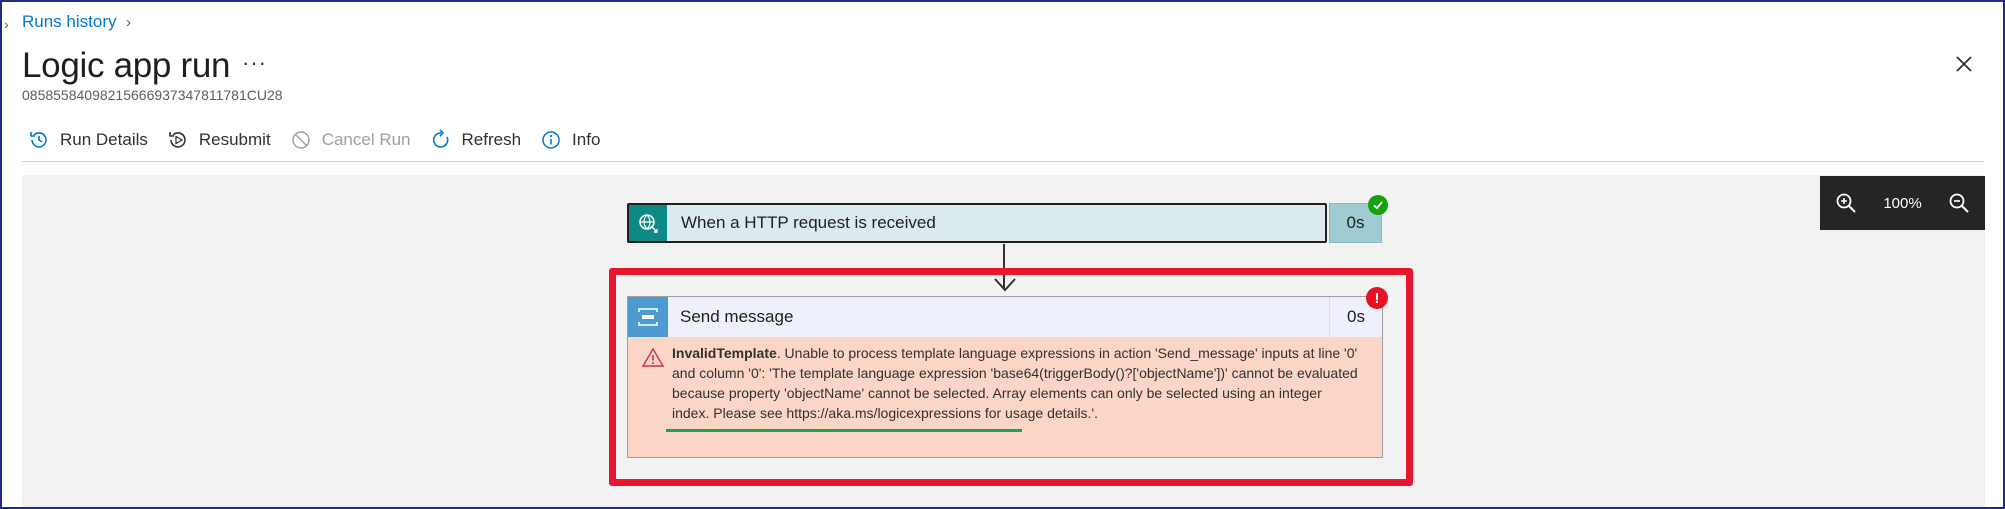 The image size is (2005, 509). I want to click on http-request-icon, so click(648, 223).